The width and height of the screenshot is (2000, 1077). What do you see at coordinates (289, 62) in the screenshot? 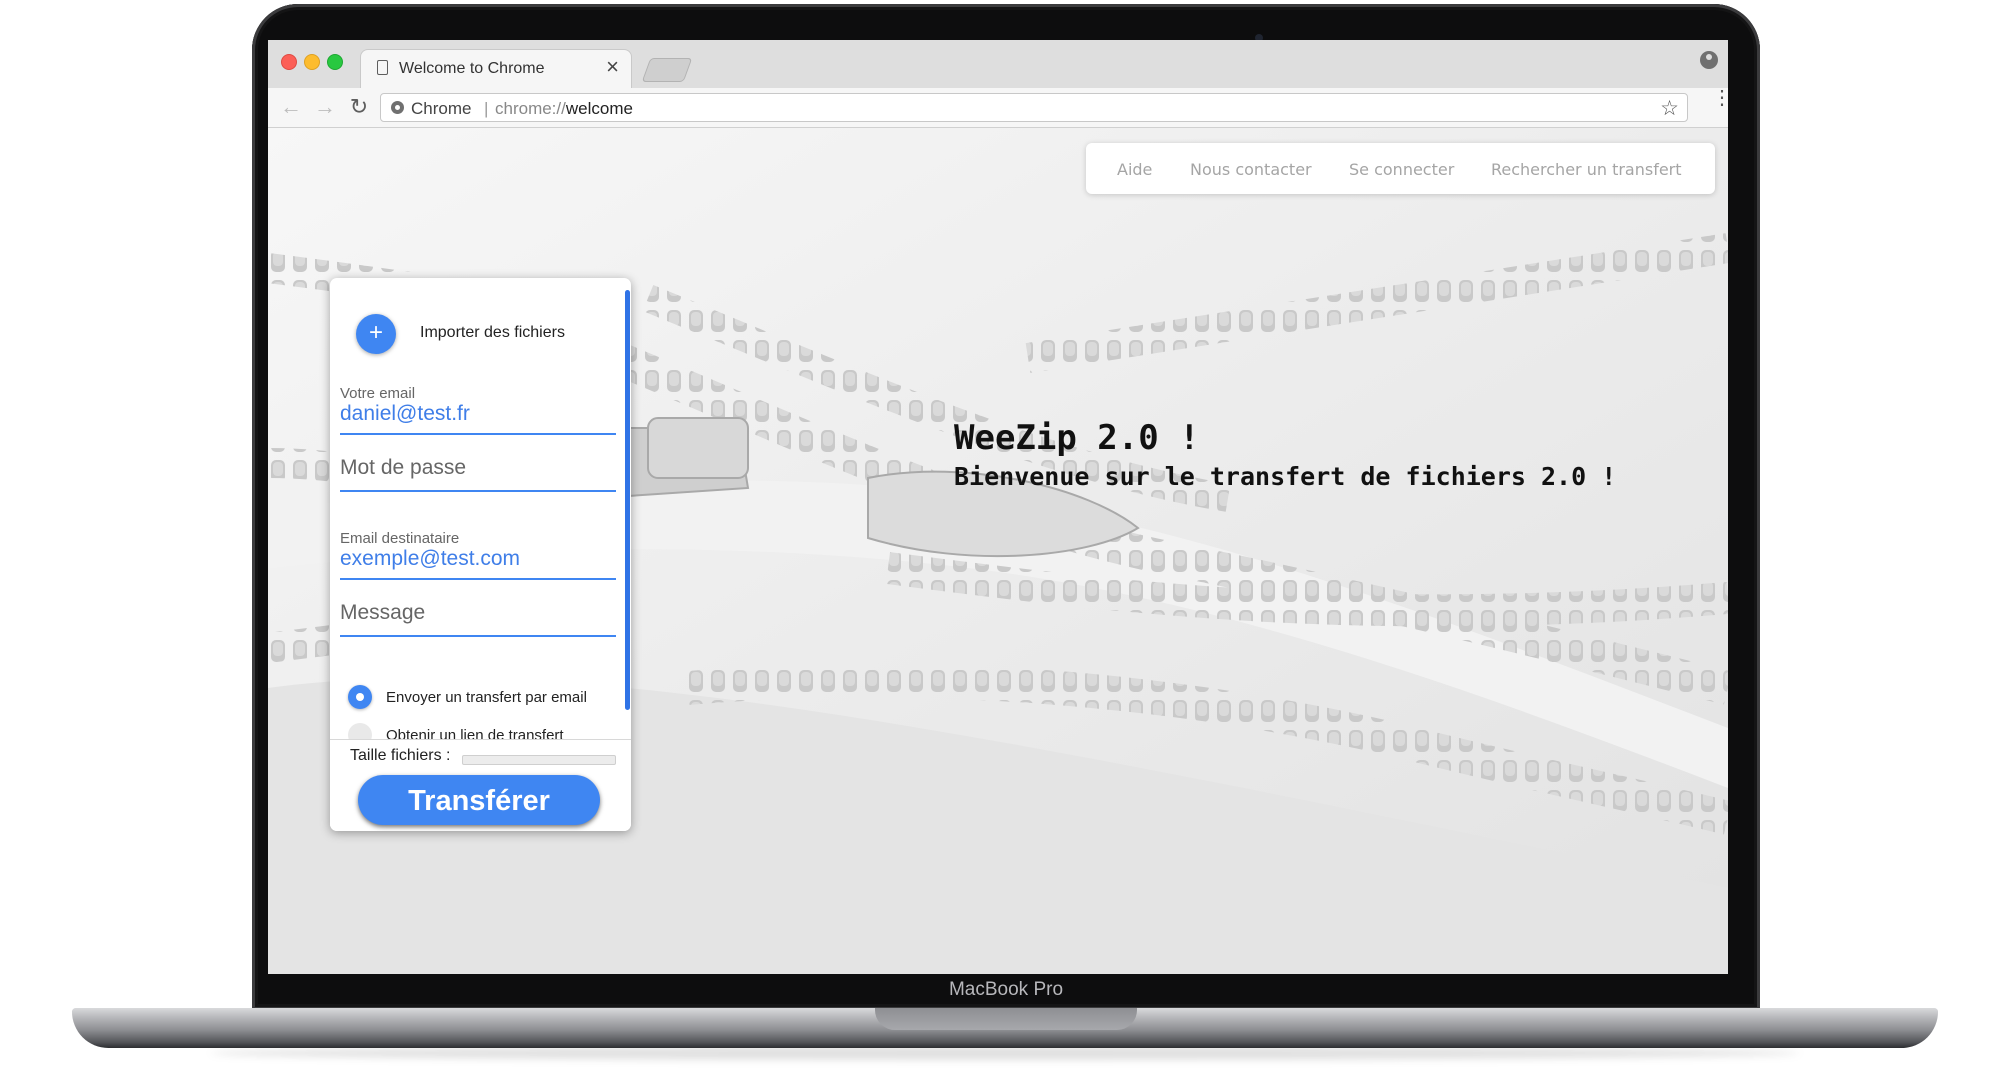
I see `close-window-button` at bounding box center [289, 62].